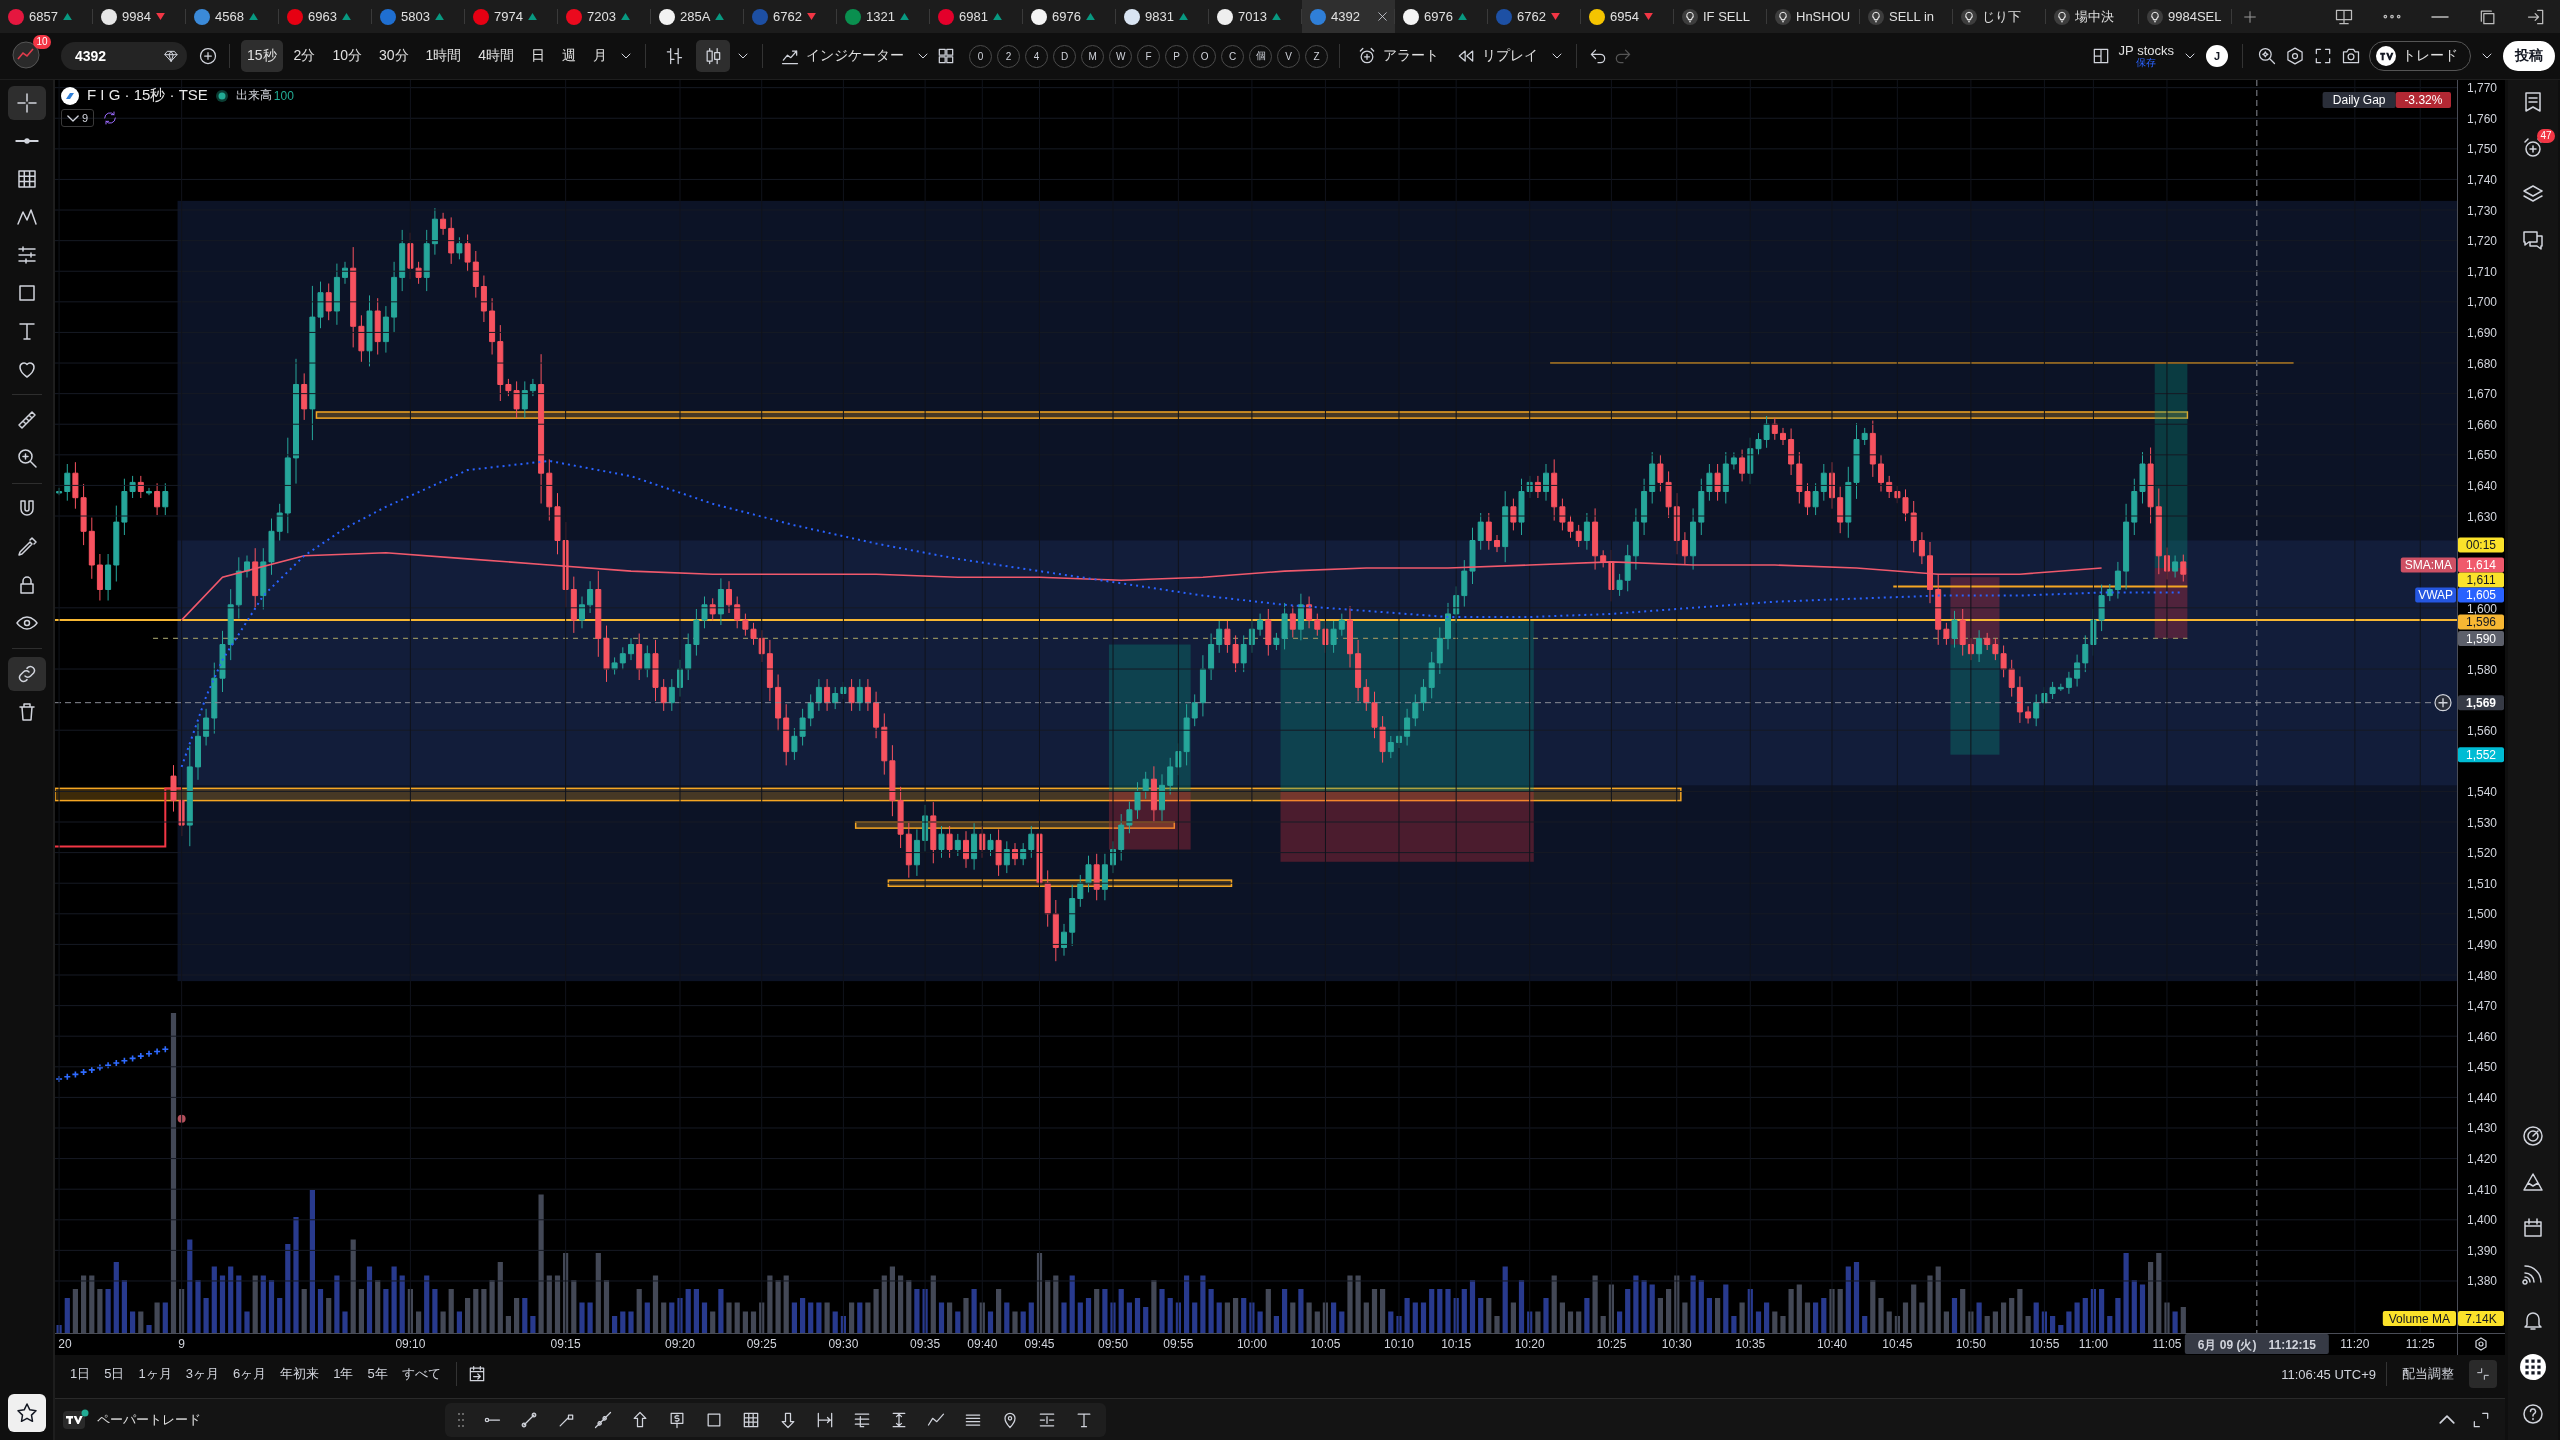 This screenshot has width=2560, height=1440. Describe the element at coordinates (2482, 118) in the screenshot. I see `price-axis-label: 1,760` at that location.